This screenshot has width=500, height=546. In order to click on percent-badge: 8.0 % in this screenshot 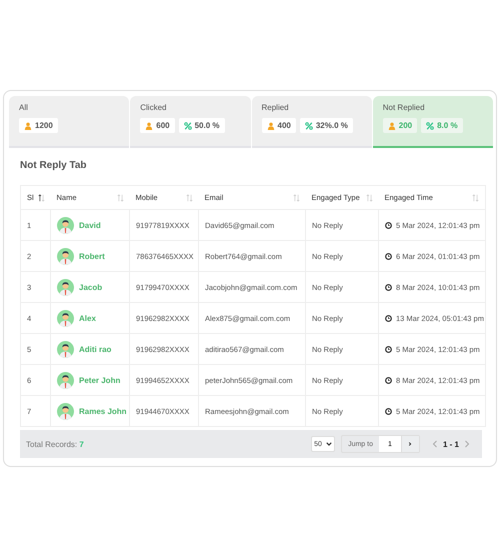, I will do `click(442, 125)`.